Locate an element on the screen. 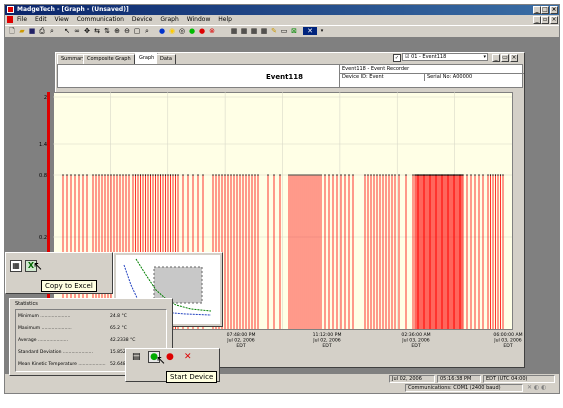 The width and height of the screenshot is (563, 408). menu-device: Device is located at coordinates (142, 19).